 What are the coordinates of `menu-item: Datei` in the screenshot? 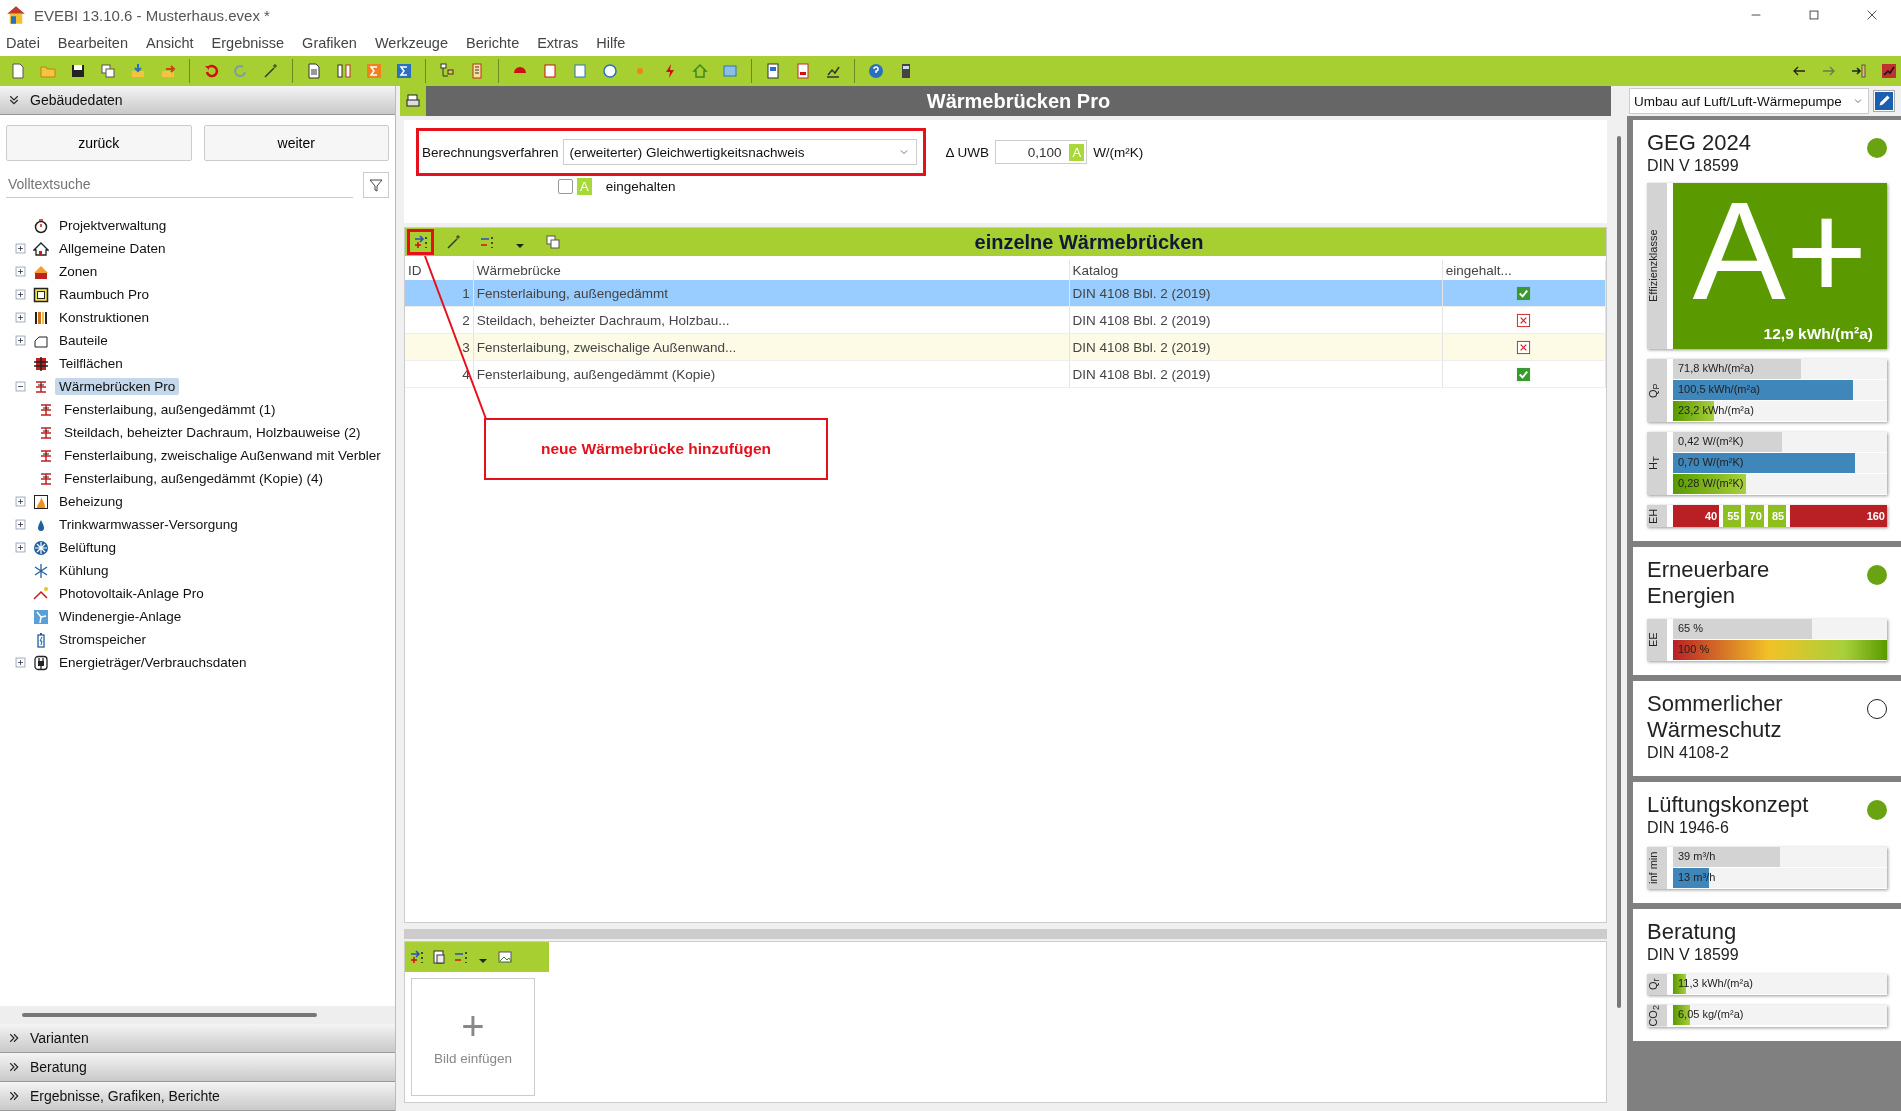 It's located at (24, 43).